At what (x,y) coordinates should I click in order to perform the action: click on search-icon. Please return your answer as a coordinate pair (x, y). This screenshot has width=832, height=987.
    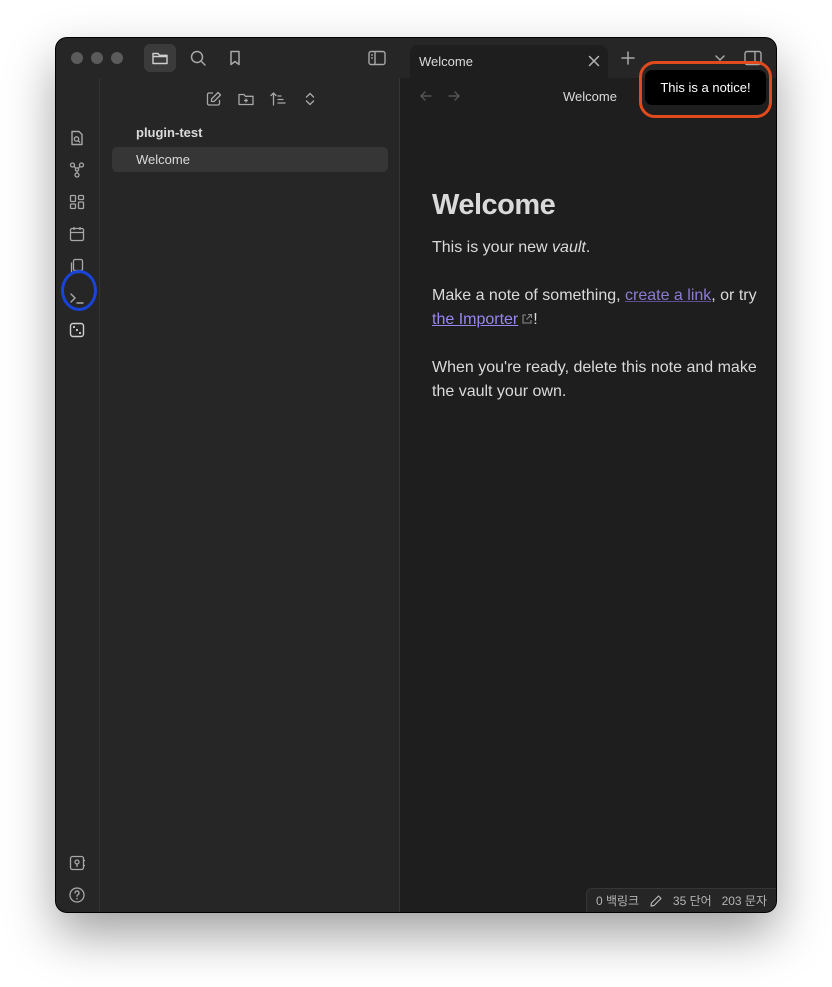
    Looking at the image, I should click on (198, 58).